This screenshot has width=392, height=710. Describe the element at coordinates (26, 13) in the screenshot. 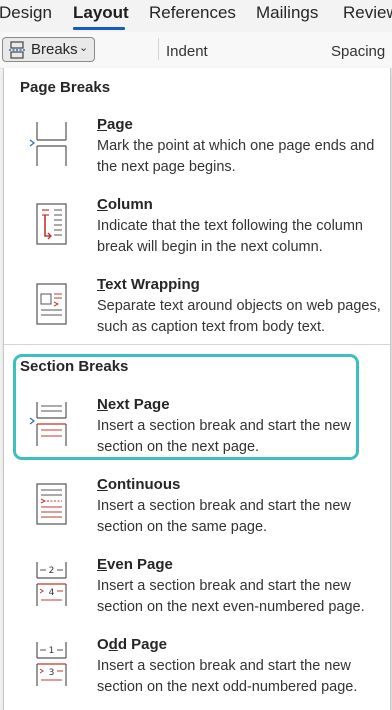

I see `tab-design: Design` at that location.